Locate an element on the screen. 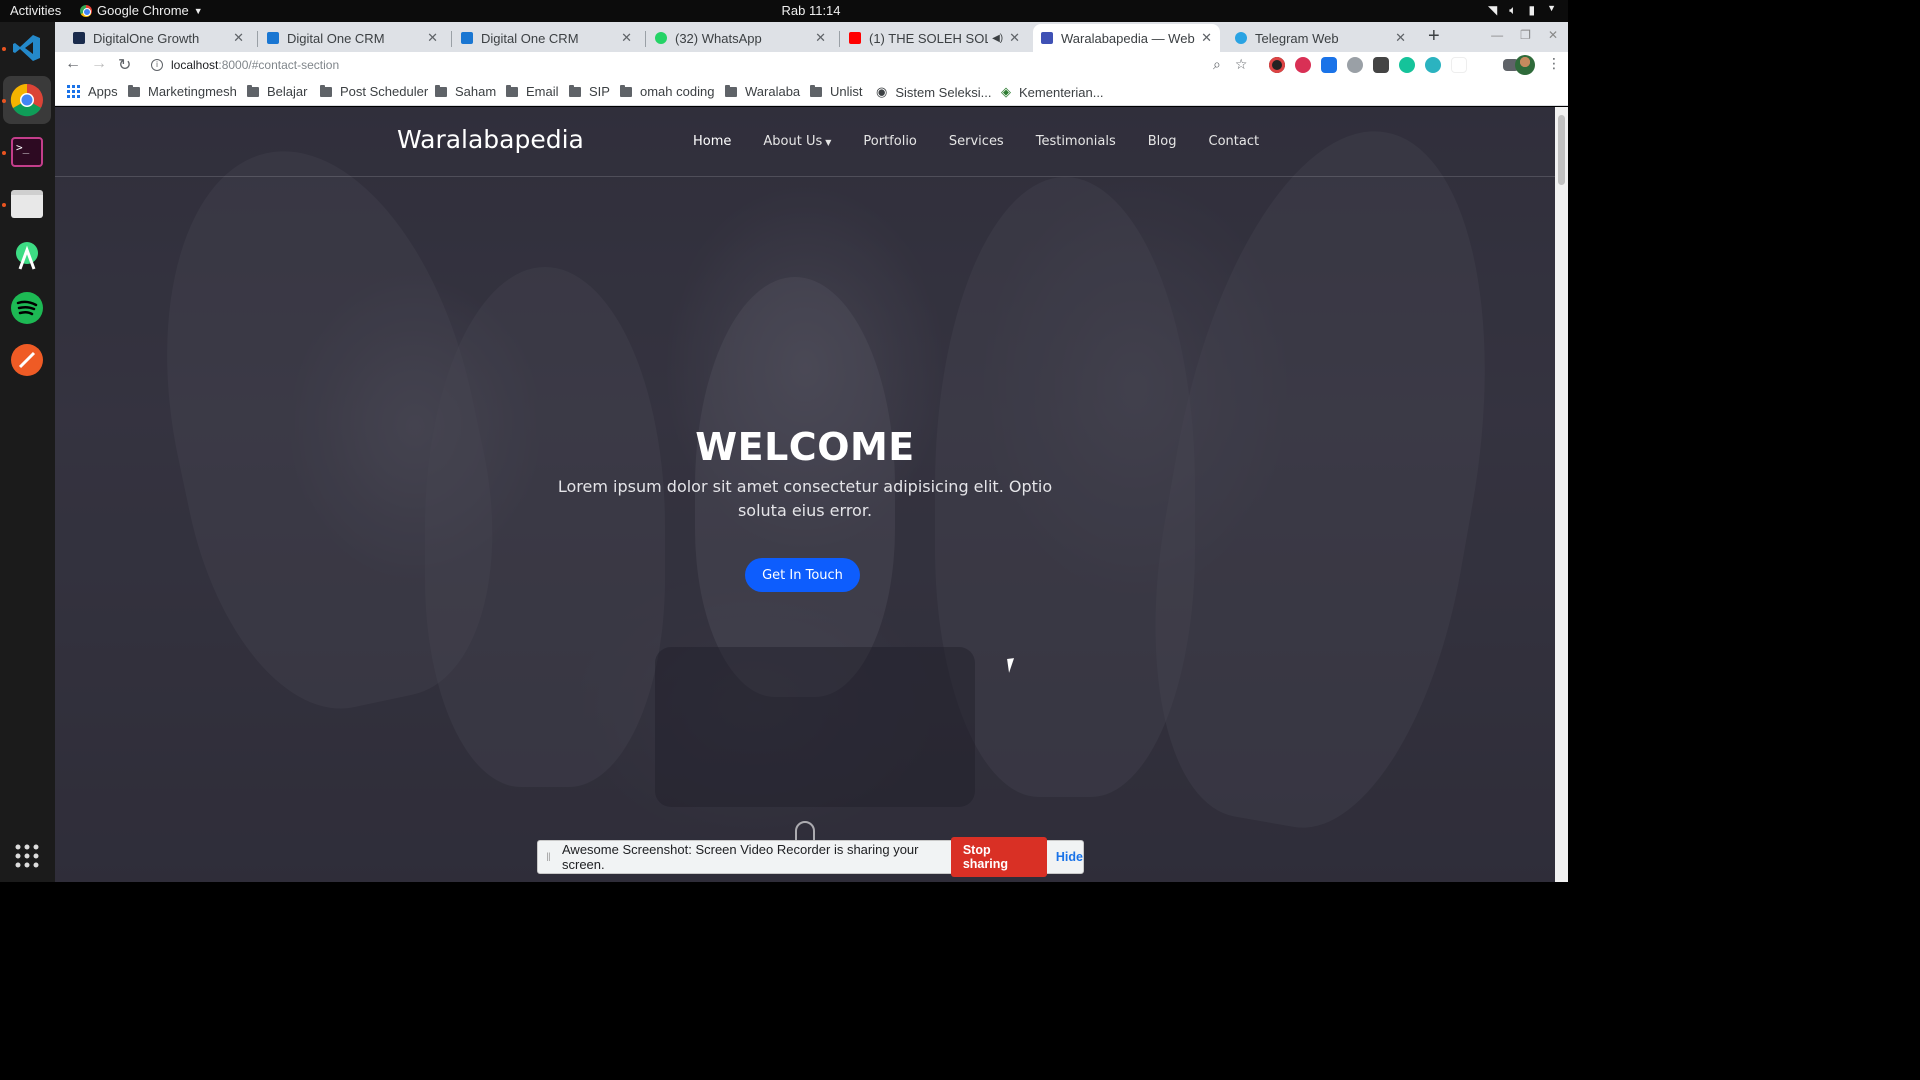 This screenshot has height=1080, width=1920. tab-title: Waralabapedia — Websi is located at coordinates (1128, 38).